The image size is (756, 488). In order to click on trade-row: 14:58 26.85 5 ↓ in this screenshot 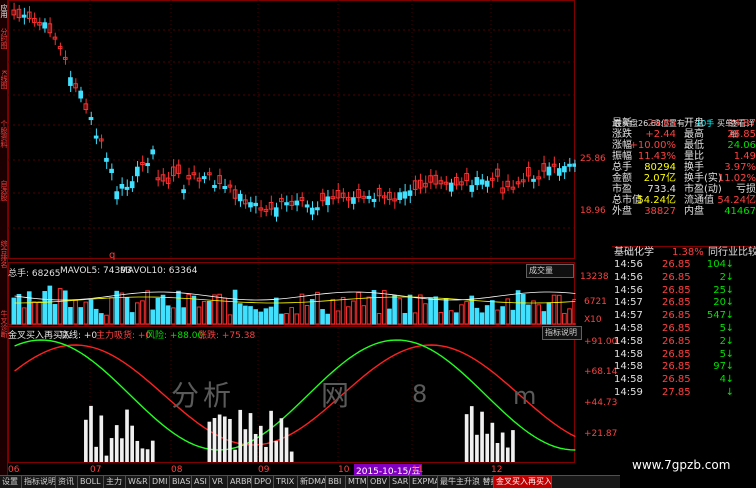, I will do `click(684, 355)`.